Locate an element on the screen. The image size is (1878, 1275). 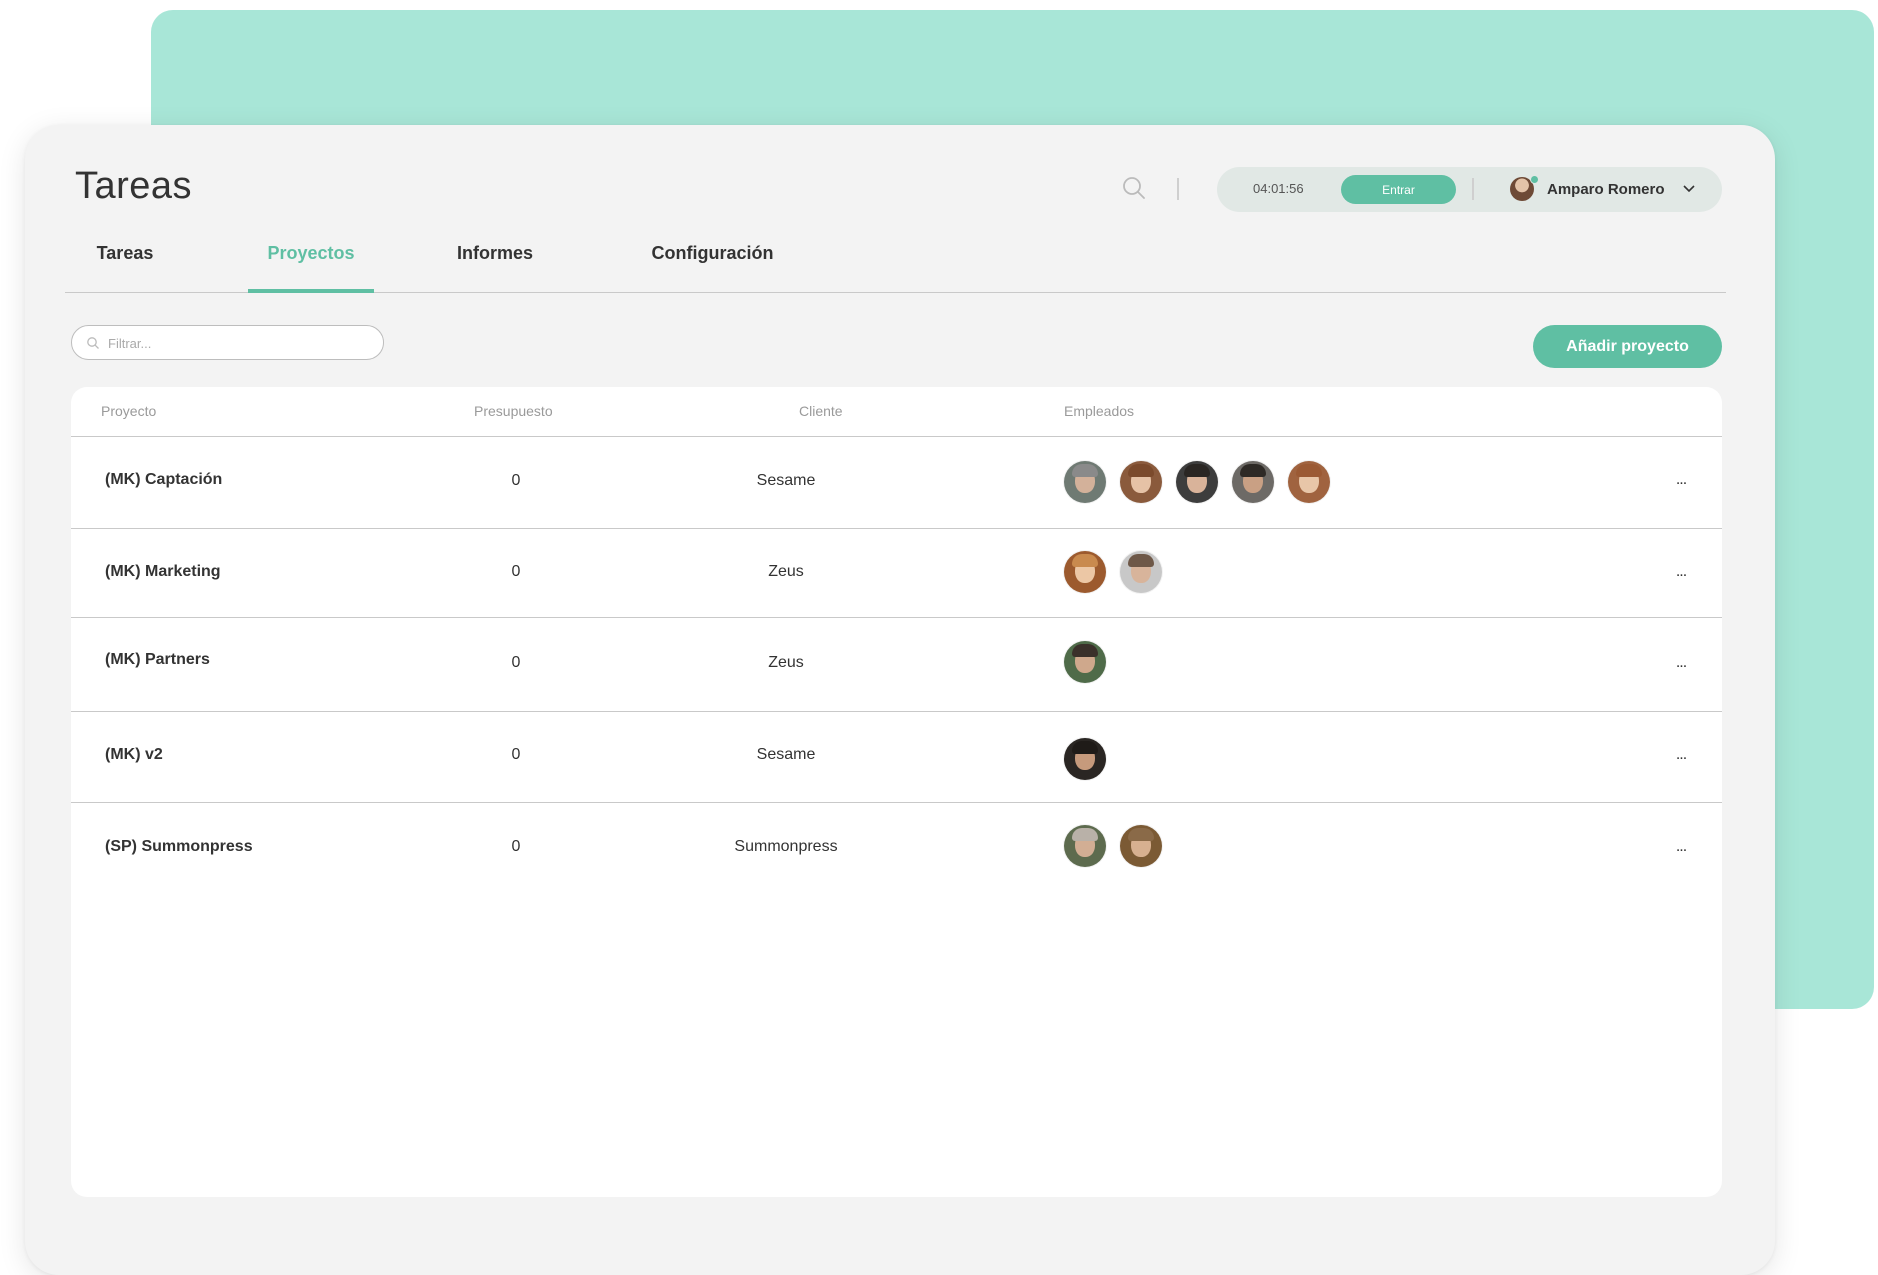
clock-in-widget: 04:01:56 Entrar Amparo Romero is located at coordinates (1469, 189).